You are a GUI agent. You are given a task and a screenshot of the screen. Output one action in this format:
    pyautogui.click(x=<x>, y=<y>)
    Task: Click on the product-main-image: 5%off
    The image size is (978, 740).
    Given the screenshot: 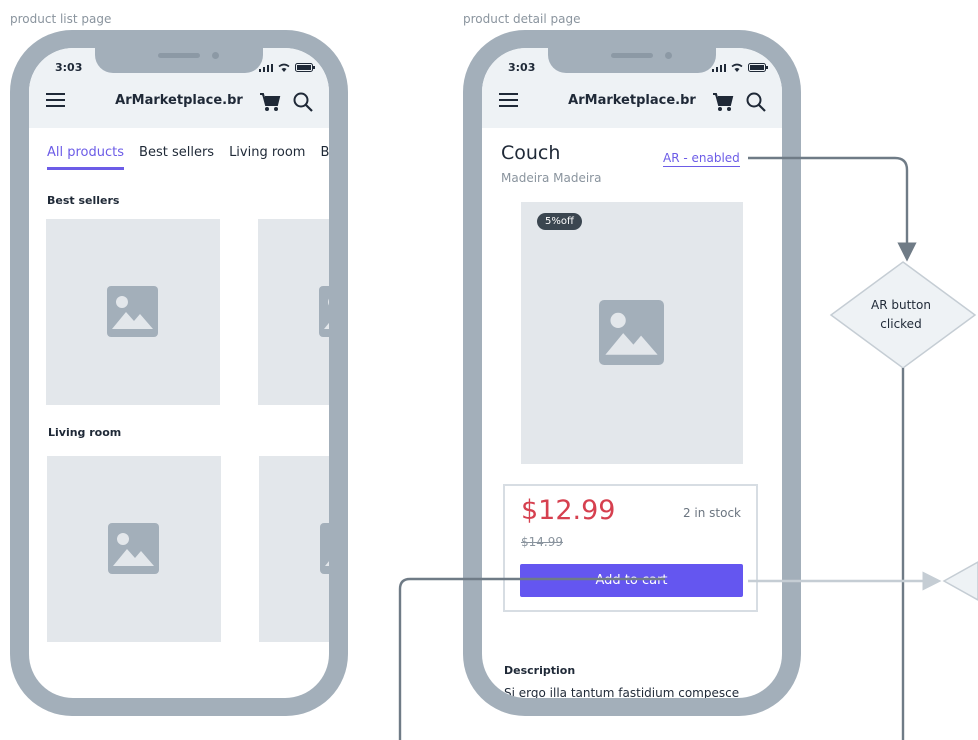 What is the action you would take?
    pyautogui.click(x=632, y=333)
    